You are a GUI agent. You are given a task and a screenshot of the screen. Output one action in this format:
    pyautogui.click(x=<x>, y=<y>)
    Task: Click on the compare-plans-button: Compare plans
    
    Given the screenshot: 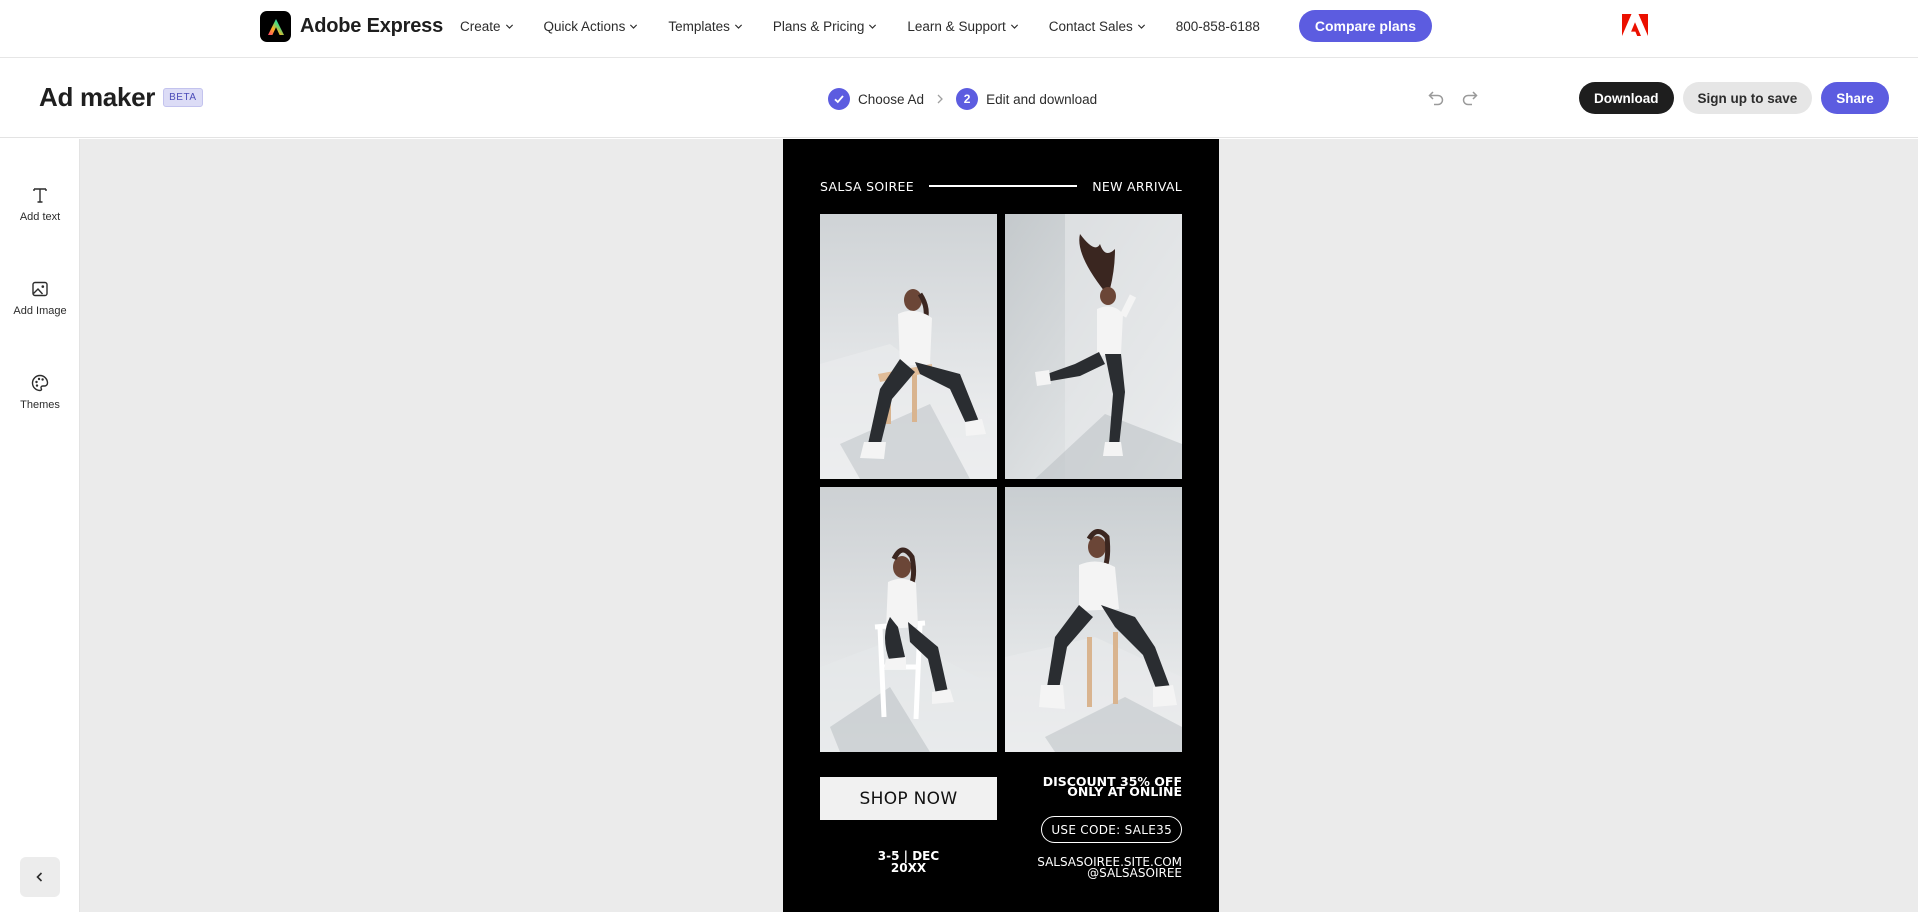 What is the action you would take?
    pyautogui.click(x=1365, y=26)
    